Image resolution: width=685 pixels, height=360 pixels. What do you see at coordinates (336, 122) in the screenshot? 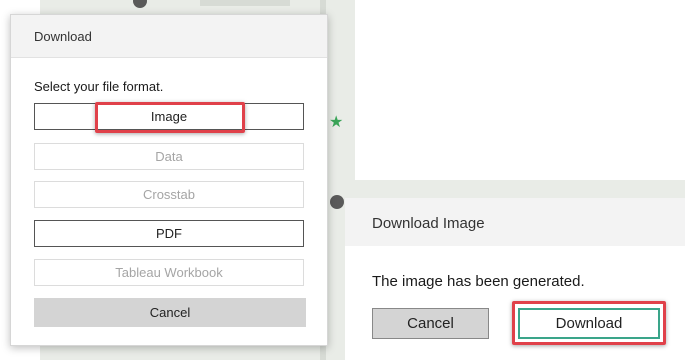
I see `star-marker-icon: ★` at bounding box center [336, 122].